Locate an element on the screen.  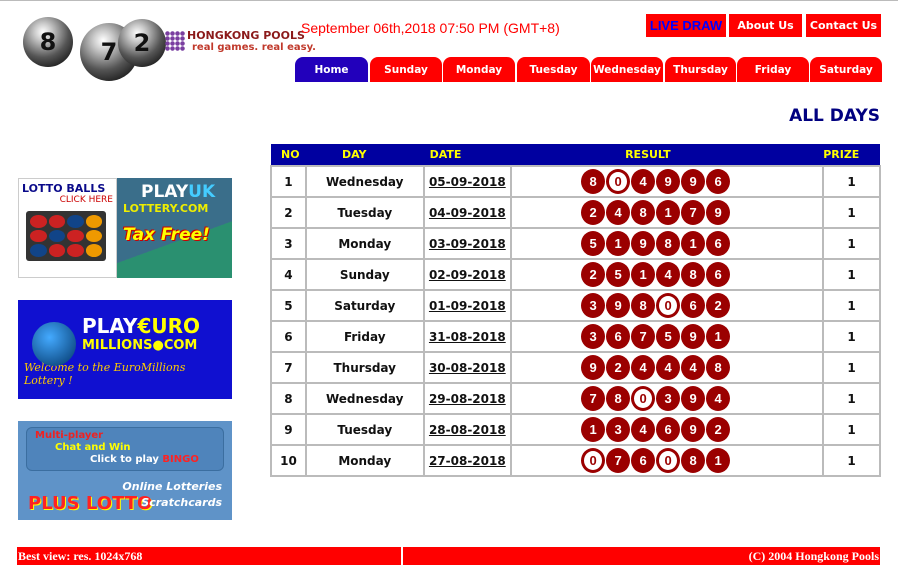
cell-date: 31-08-2018 is located at coordinates (467, 336).